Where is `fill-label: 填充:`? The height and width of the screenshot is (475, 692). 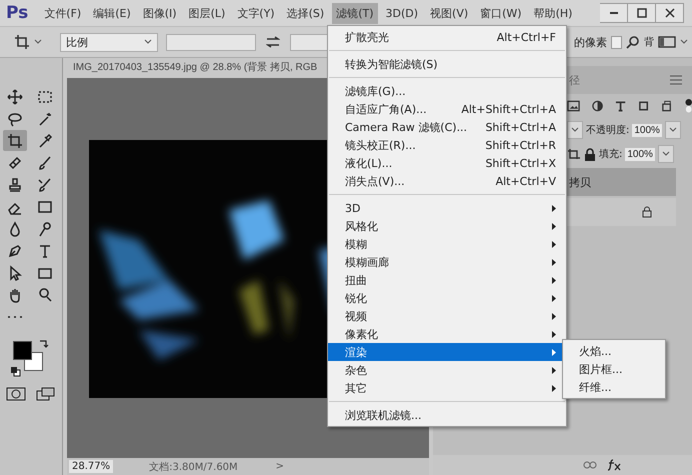 fill-label: 填充: is located at coordinates (610, 154).